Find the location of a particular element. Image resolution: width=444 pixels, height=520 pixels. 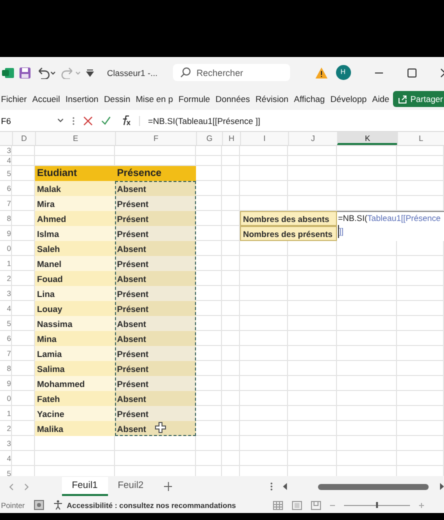

name-box: F6 is located at coordinates (32, 121).